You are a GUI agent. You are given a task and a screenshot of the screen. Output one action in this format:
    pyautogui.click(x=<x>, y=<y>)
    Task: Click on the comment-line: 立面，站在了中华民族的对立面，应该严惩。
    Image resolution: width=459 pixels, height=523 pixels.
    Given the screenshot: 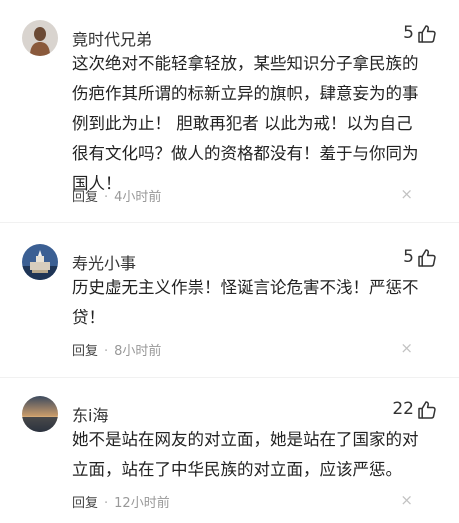 What is the action you would take?
    pyautogui.click(x=237, y=469)
    